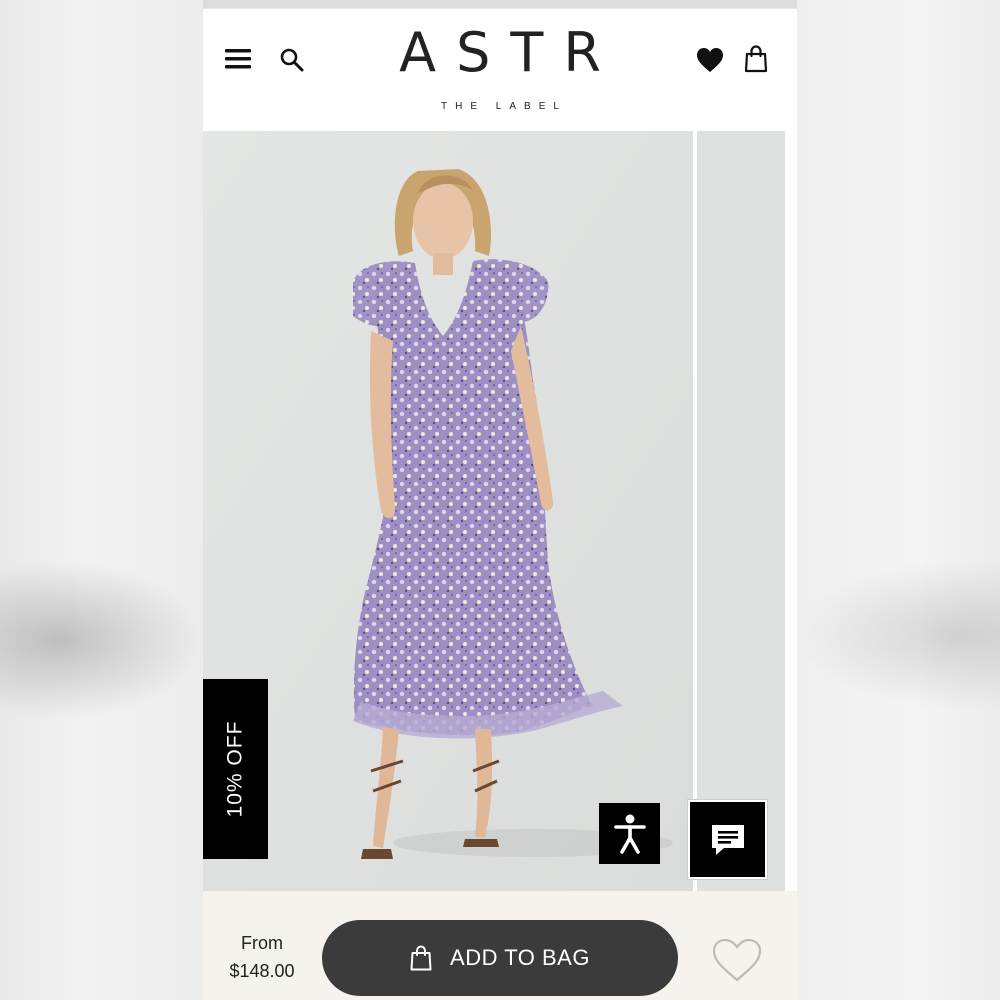 The image size is (1000, 1000). I want to click on accessibility-button, so click(629, 833).